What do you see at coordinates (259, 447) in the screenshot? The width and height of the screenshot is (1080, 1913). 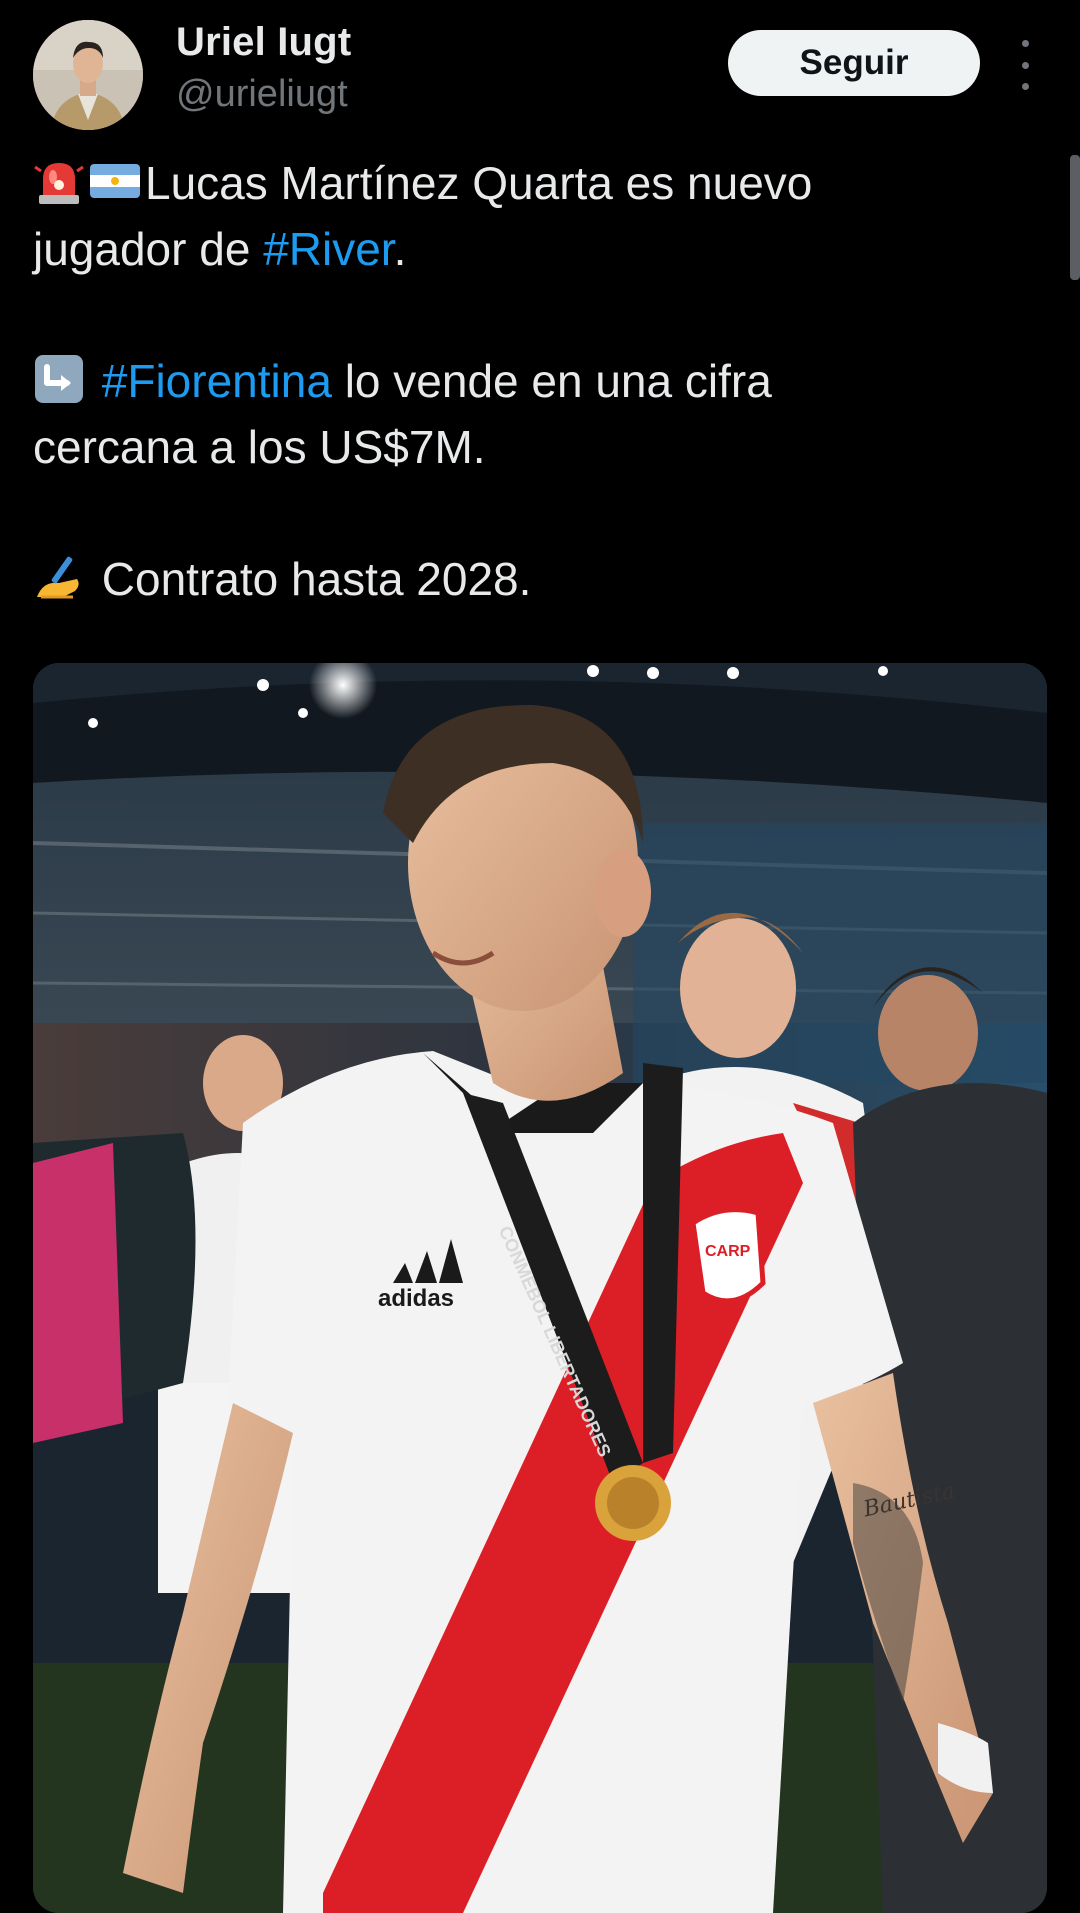 I see `tweet-line4-text: cercana a los US$7M.` at bounding box center [259, 447].